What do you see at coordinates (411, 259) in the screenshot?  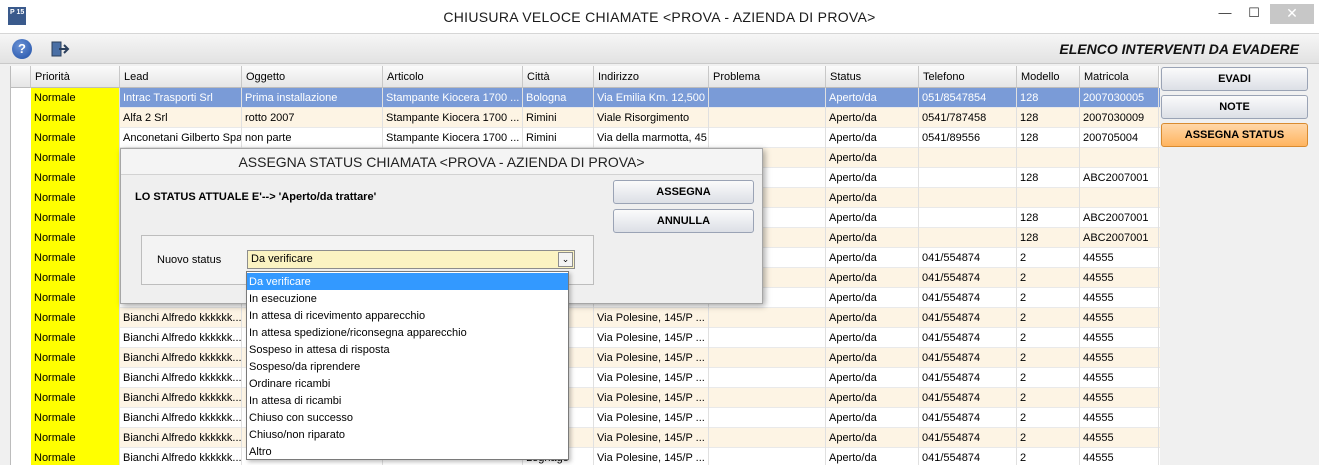 I see `status-select: Da verificare ⌄` at bounding box center [411, 259].